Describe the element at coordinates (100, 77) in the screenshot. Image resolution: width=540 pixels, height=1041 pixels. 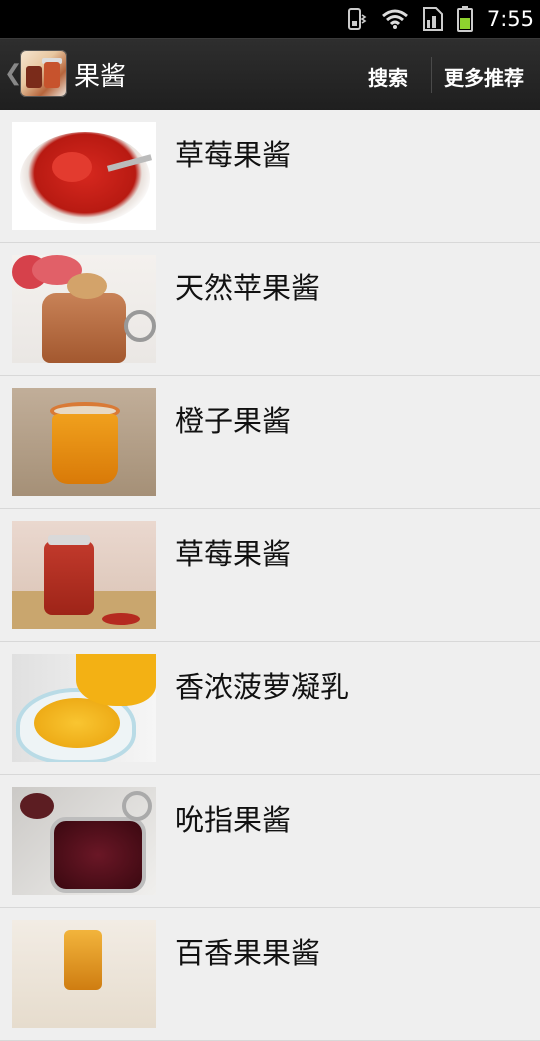
I see `page-title: 果酱` at that location.